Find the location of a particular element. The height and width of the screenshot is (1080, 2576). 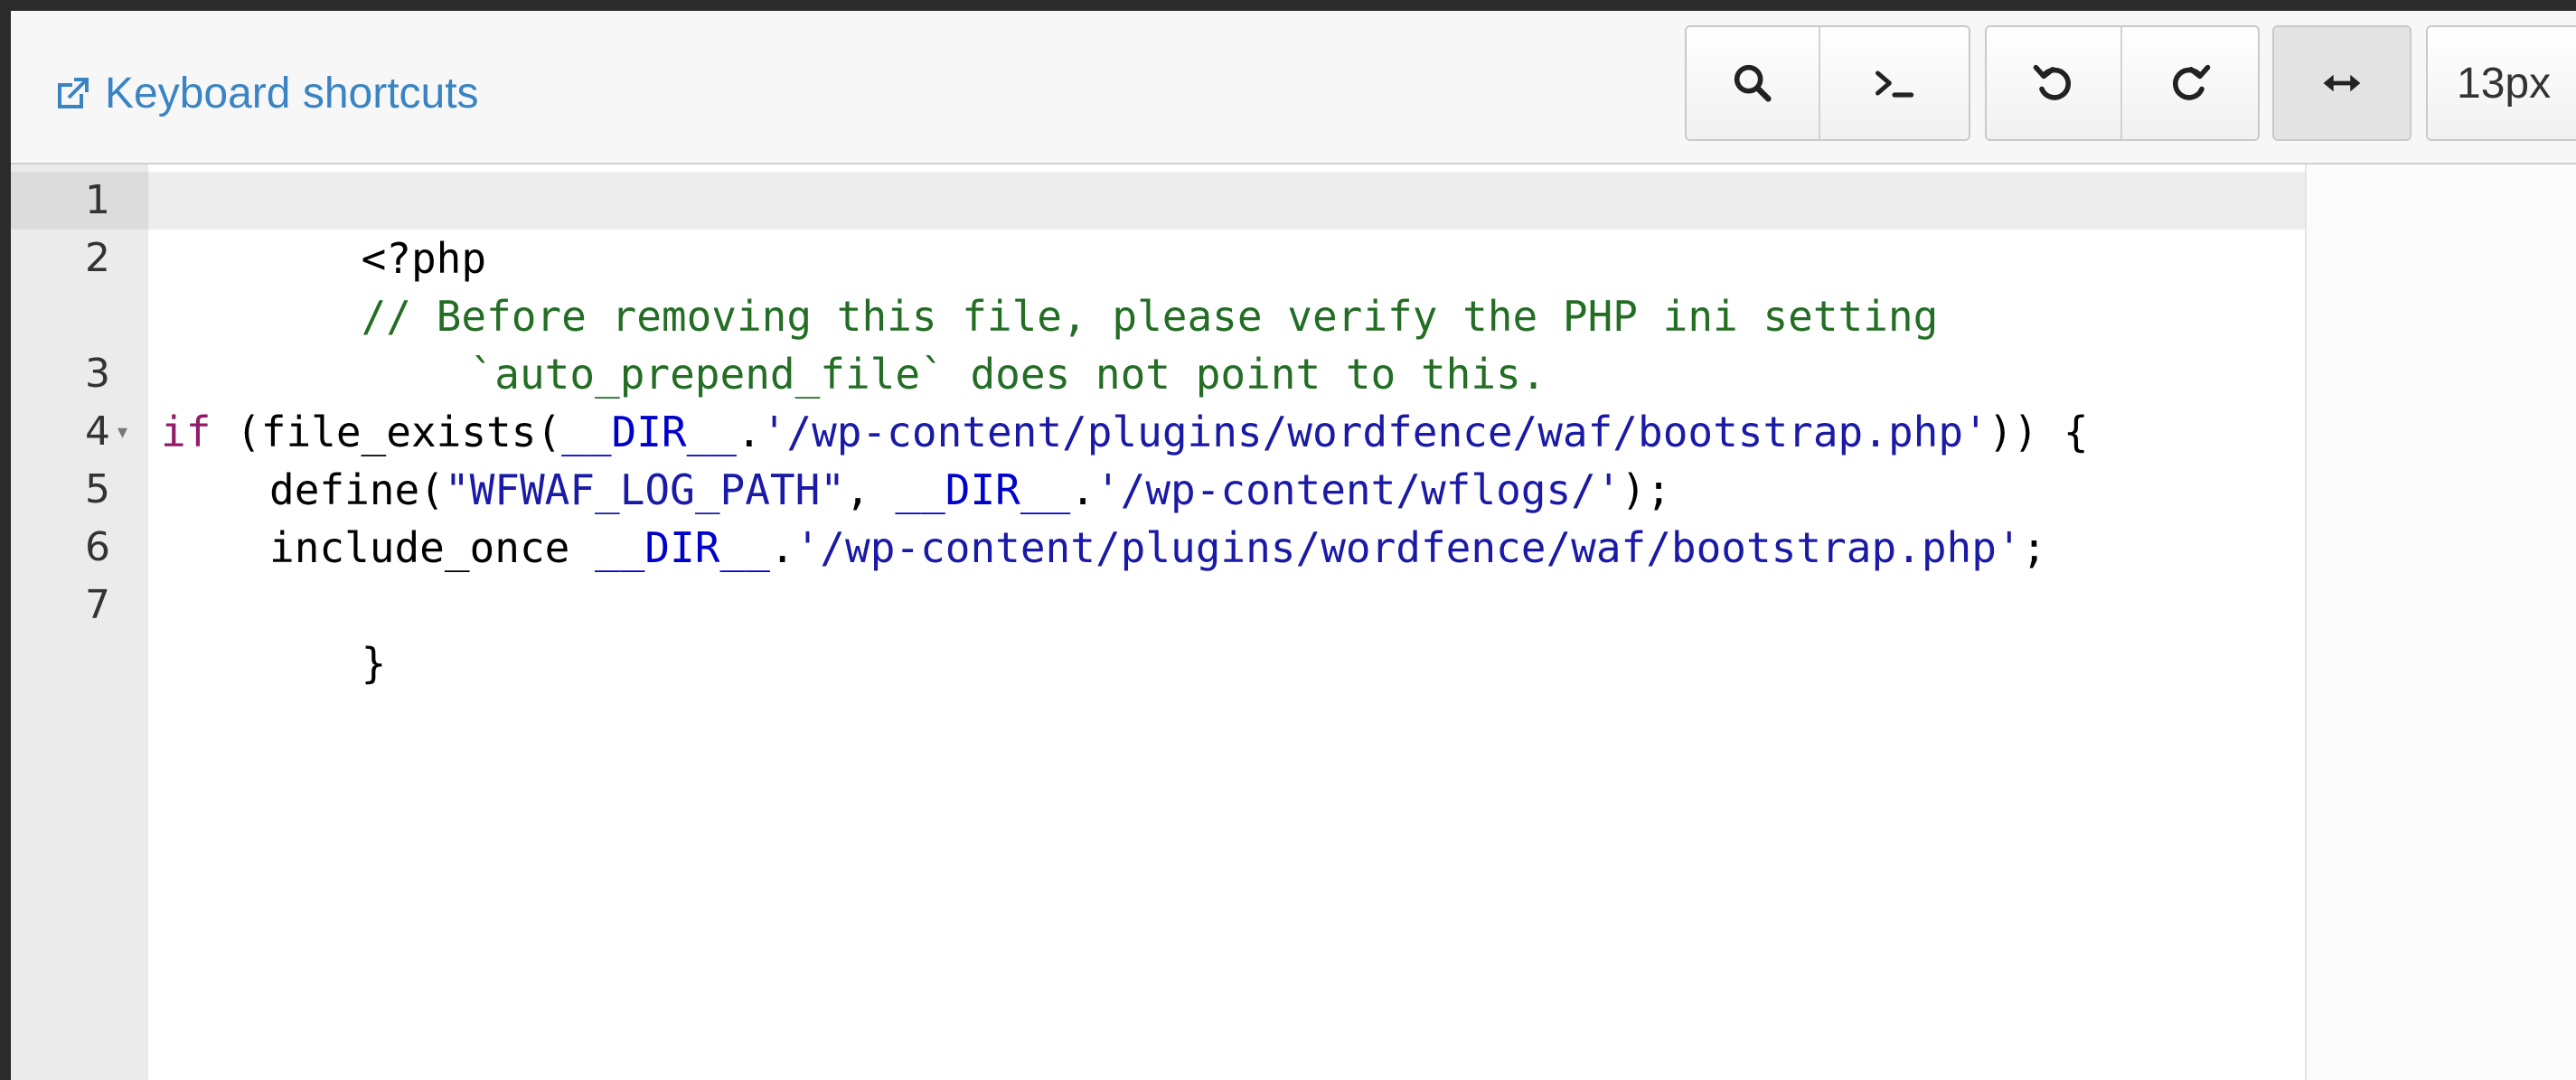

print-margin is located at coordinates (2306, 622).